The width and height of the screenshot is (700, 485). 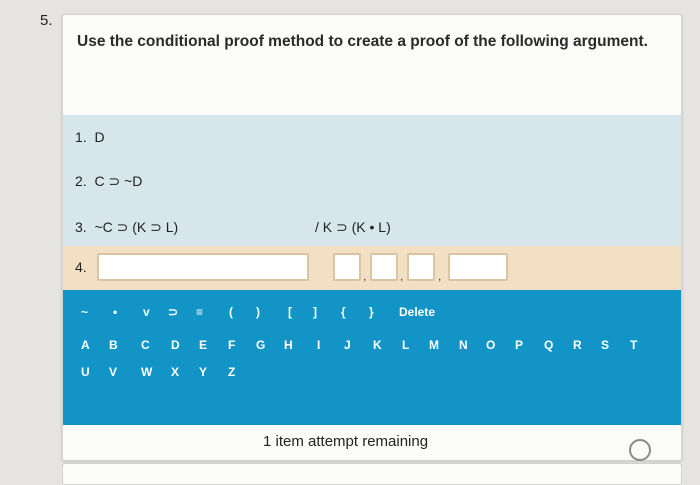 What do you see at coordinates (434, 345) in the screenshot?
I see `key-letter: M` at bounding box center [434, 345].